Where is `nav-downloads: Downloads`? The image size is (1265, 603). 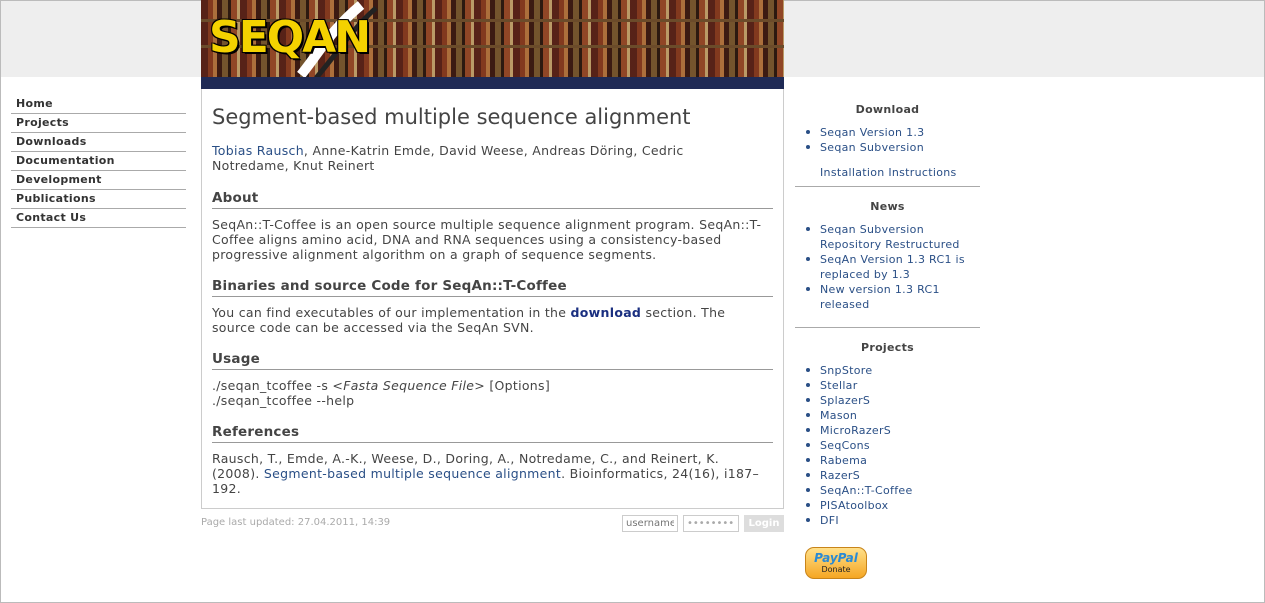 nav-downloads: Downloads is located at coordinates (98, 142).